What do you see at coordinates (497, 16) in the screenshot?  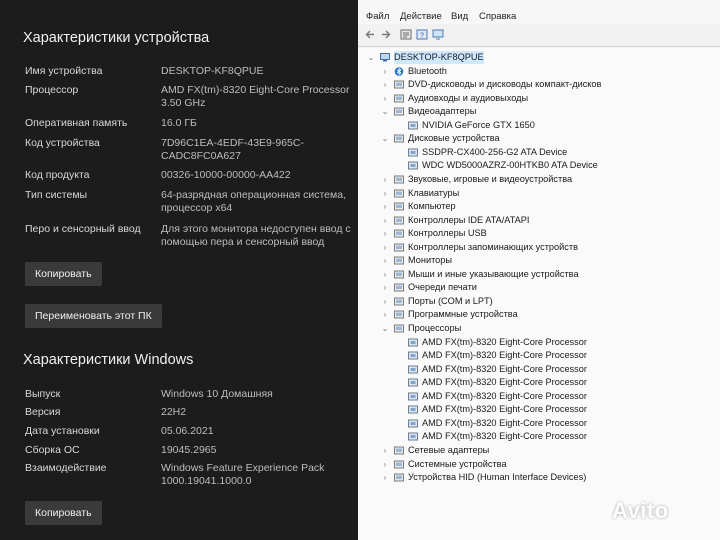 I see `menu-help: Справка` at bounding box center [497, 16].